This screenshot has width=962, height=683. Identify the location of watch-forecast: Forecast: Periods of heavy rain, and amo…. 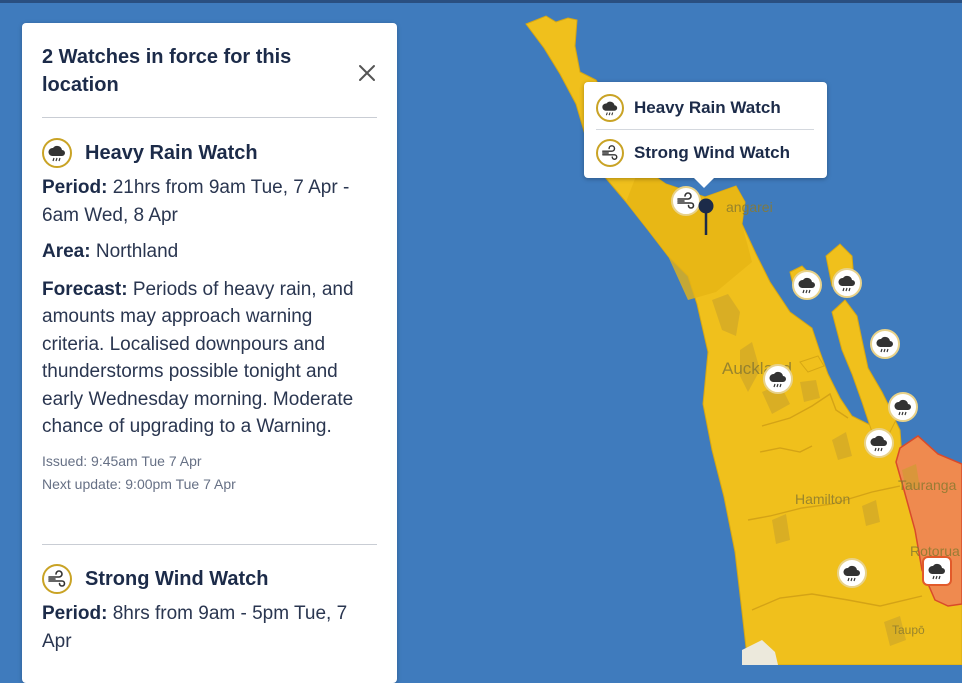
(198, 358).